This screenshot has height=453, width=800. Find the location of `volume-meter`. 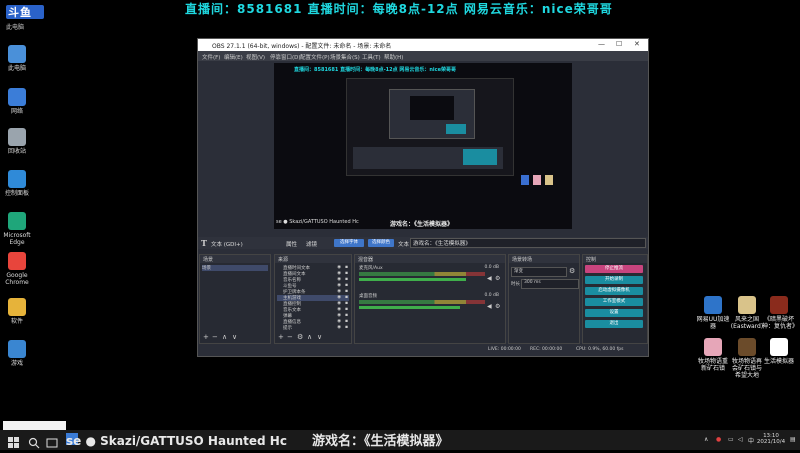

volume-meter is located at coordinates (422, 274).